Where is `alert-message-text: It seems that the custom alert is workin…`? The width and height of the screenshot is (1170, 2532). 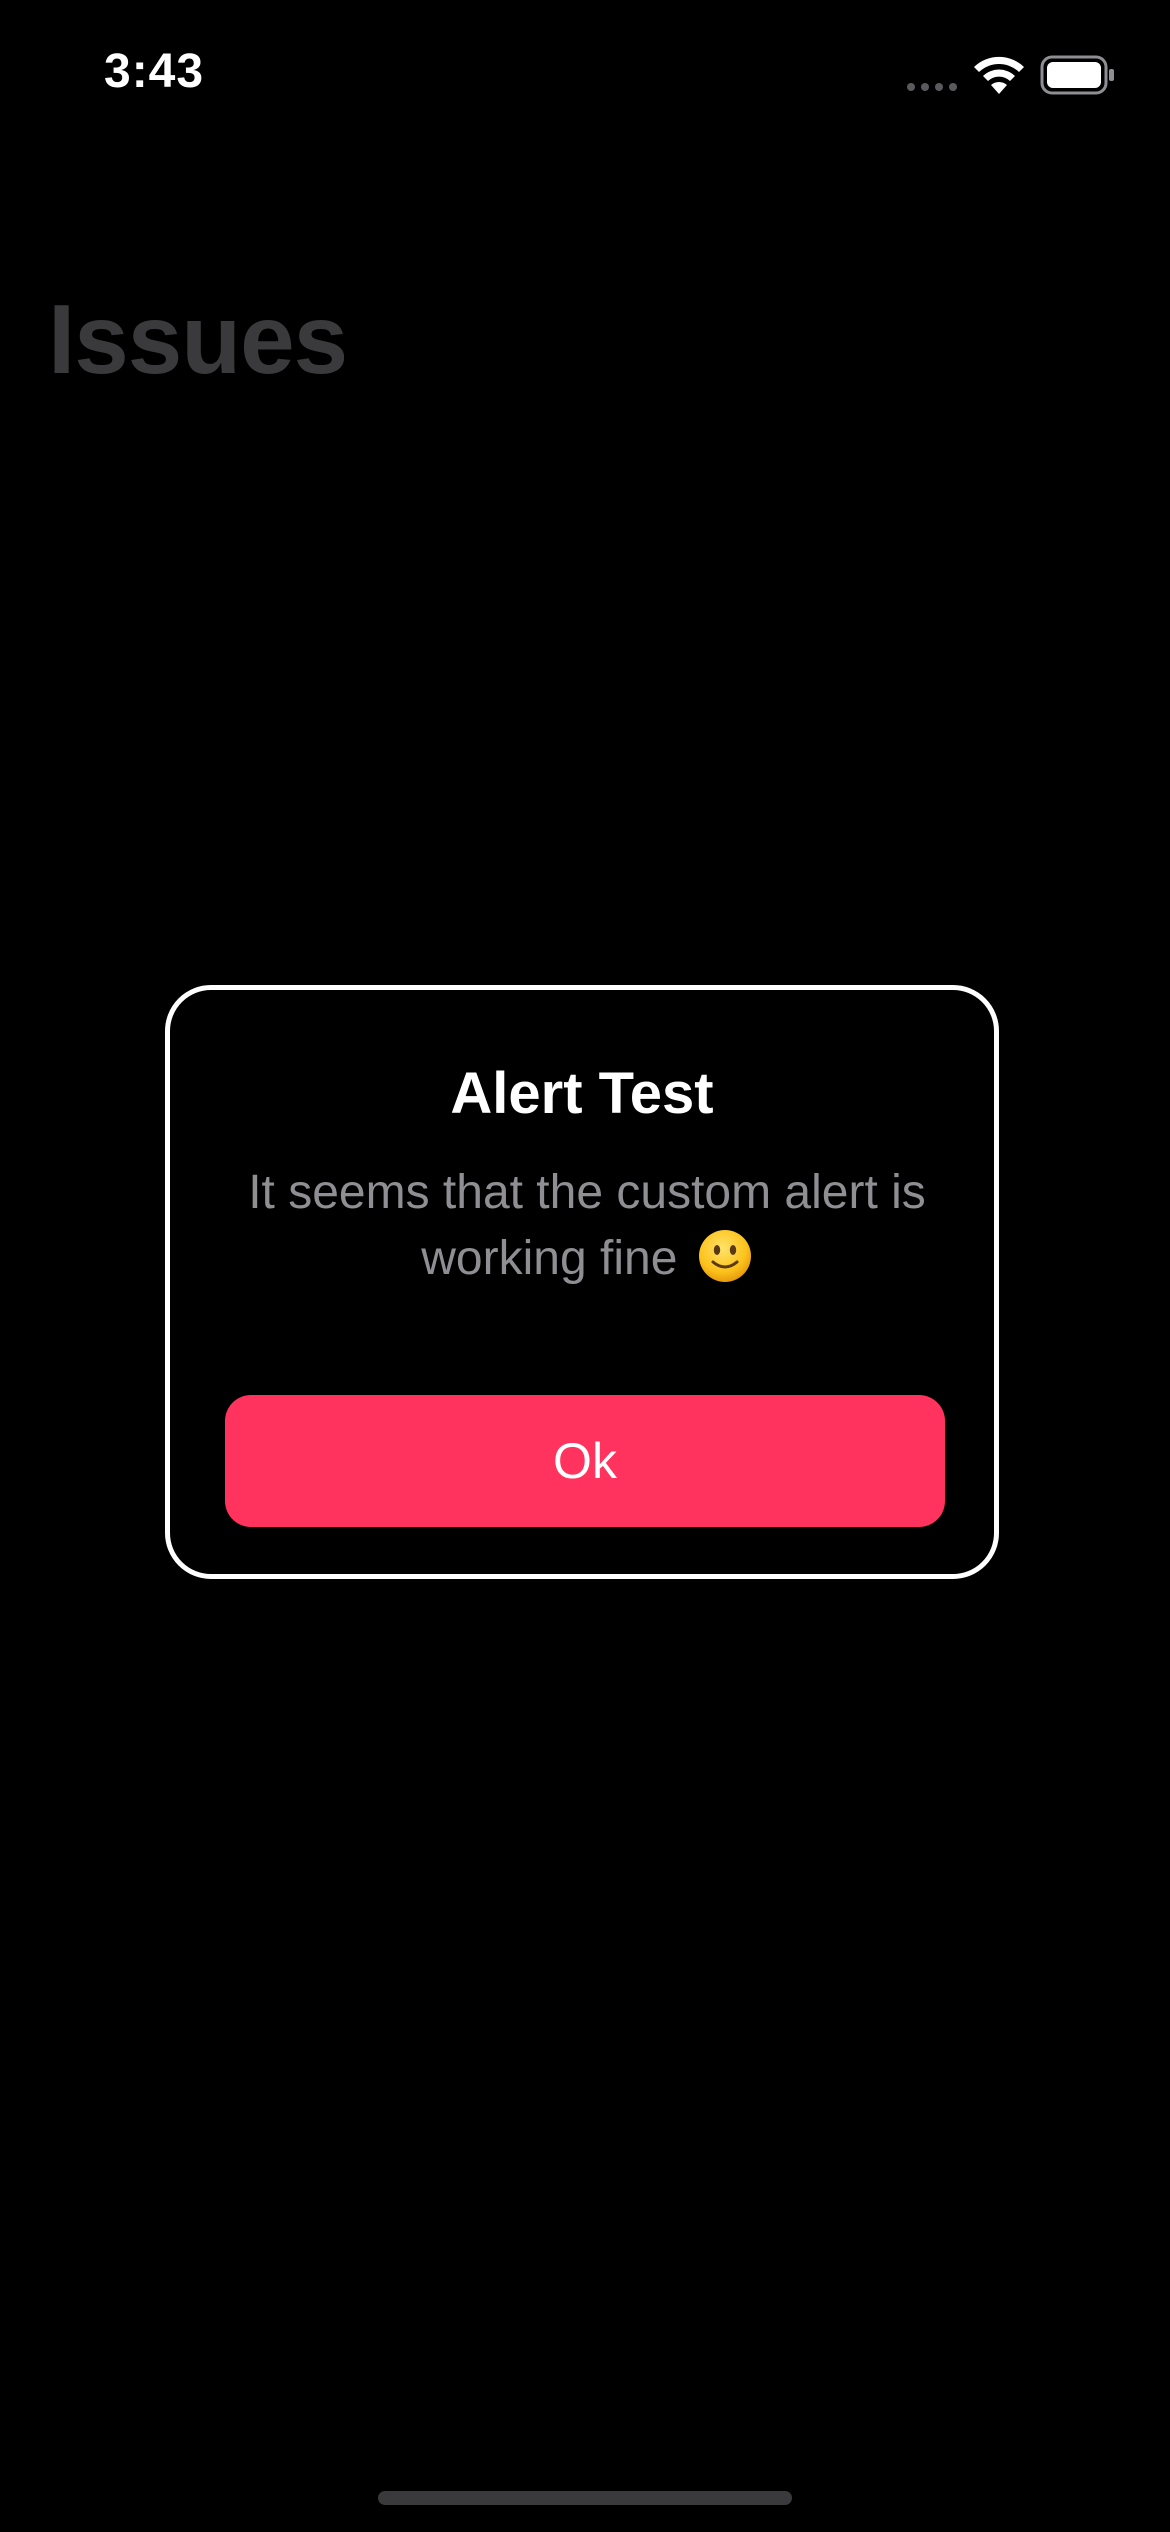 alert-message-text: It seems that the custom alert is workin… is located at coordinates (587, 1225).